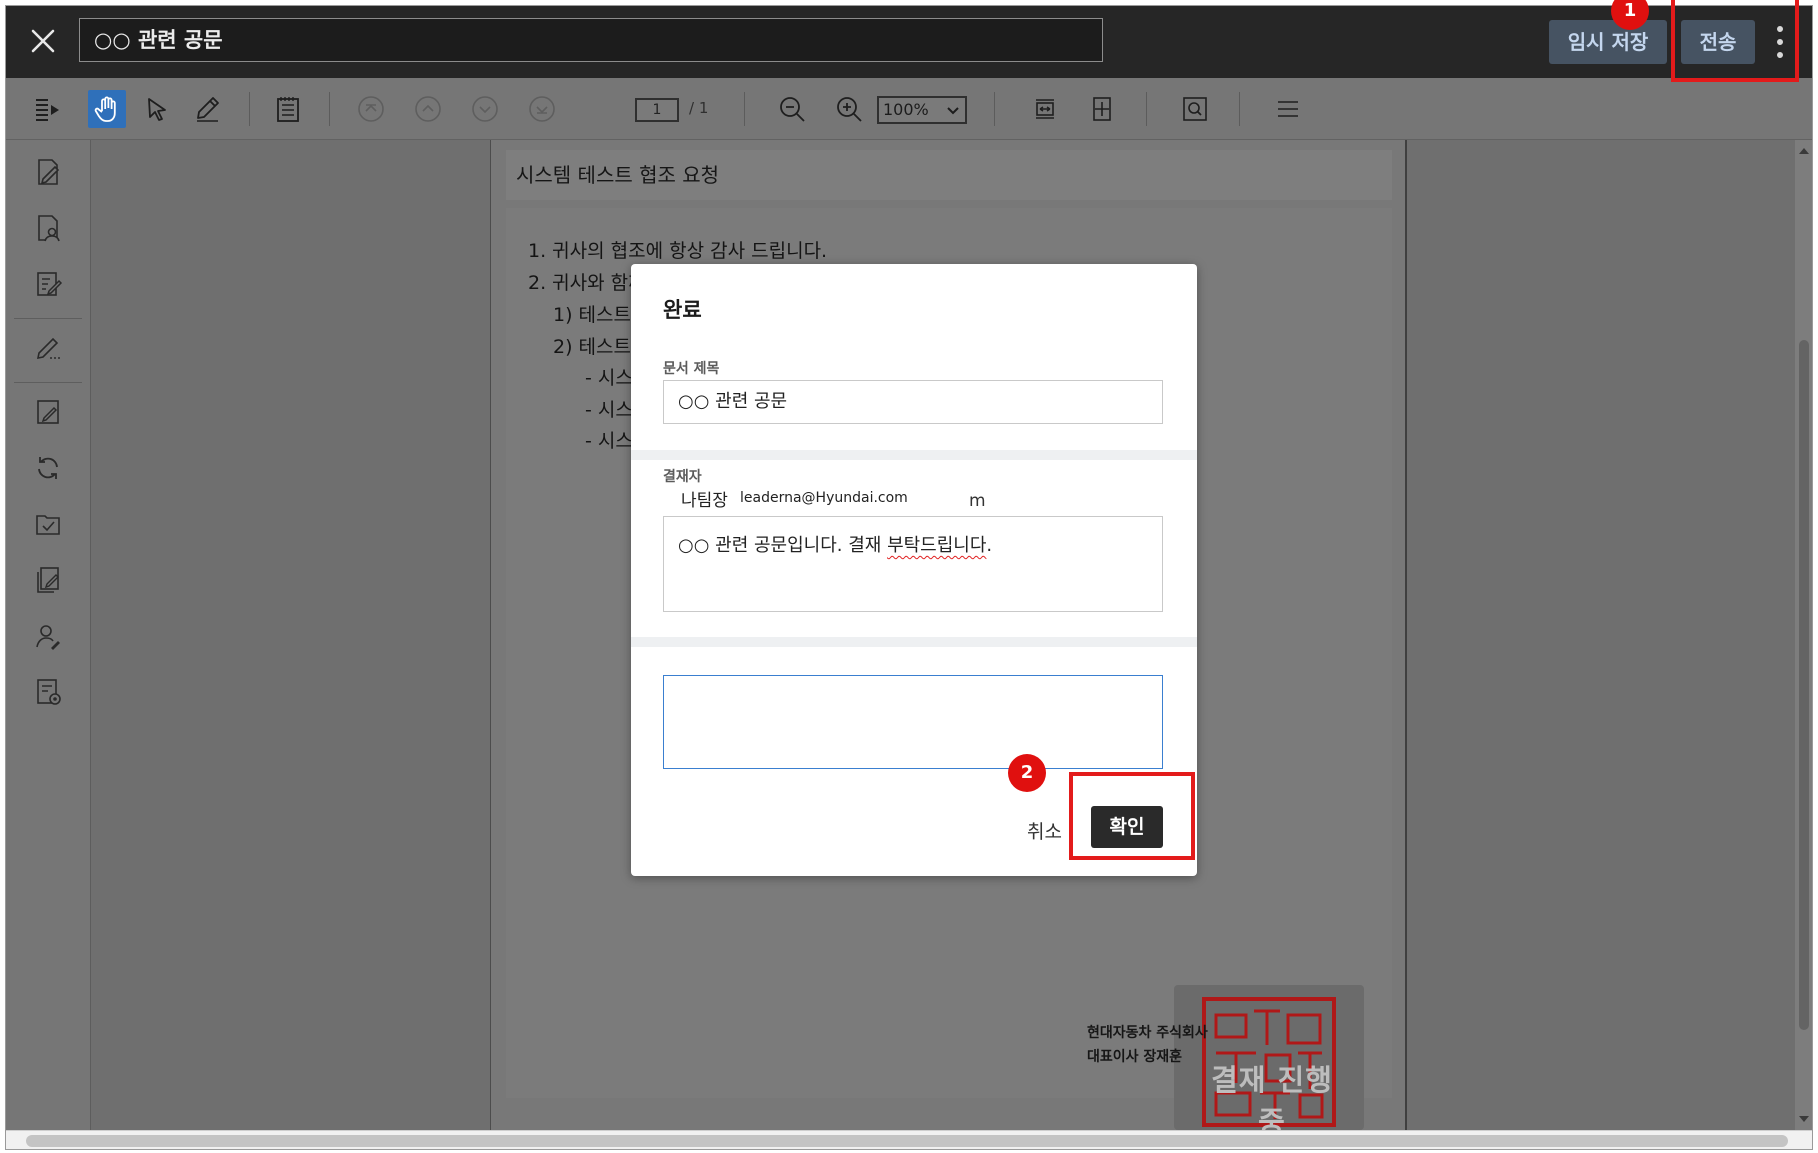  I want to click on zoom-out-button, so click(792, 109).